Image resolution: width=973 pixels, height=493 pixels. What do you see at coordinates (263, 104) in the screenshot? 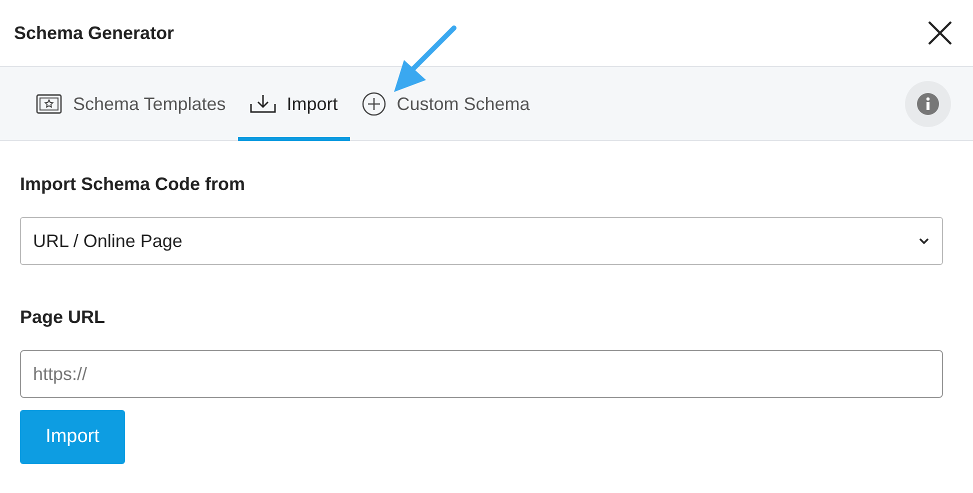
I see `download-icon` at bounding box center [263, 104].